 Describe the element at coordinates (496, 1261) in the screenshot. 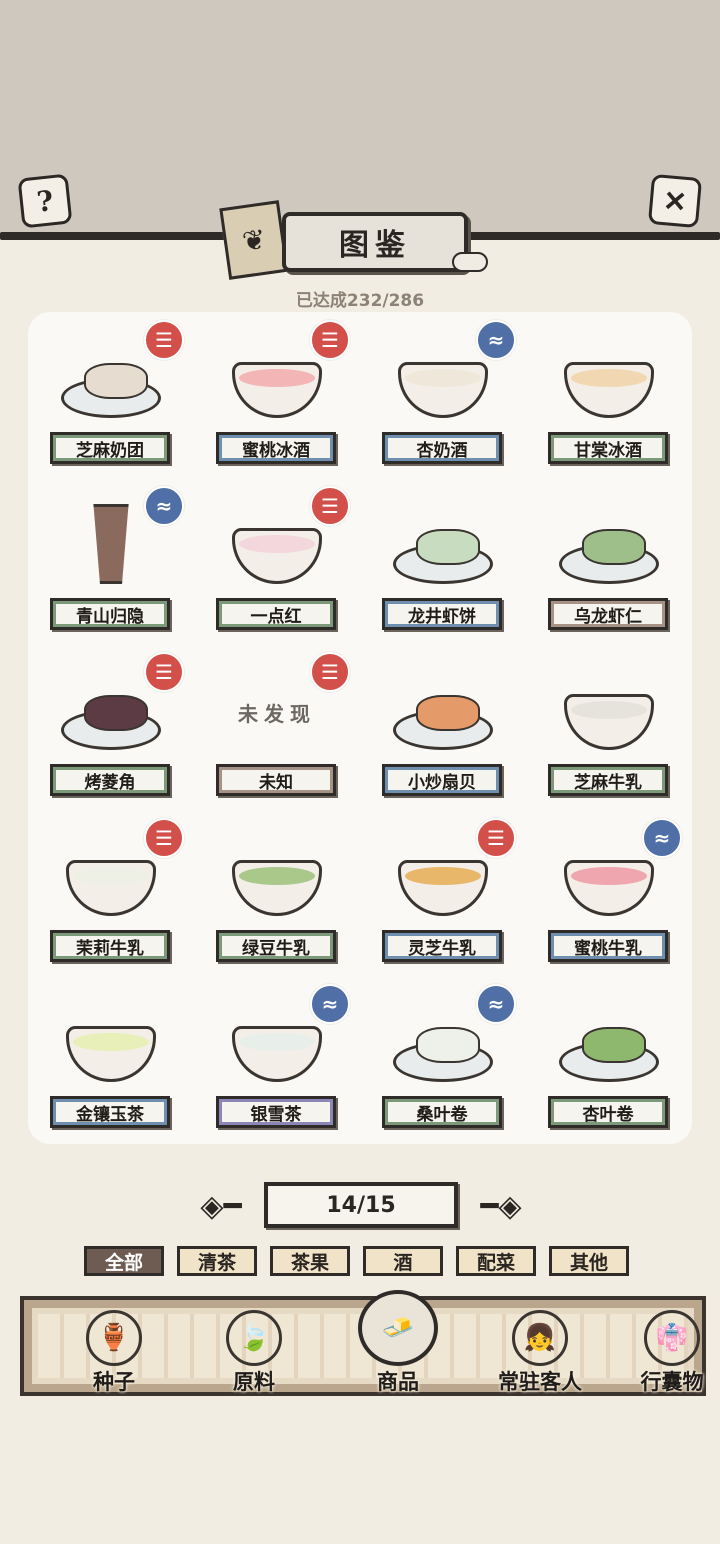

I see `filter-tab: 配菜` at that location.